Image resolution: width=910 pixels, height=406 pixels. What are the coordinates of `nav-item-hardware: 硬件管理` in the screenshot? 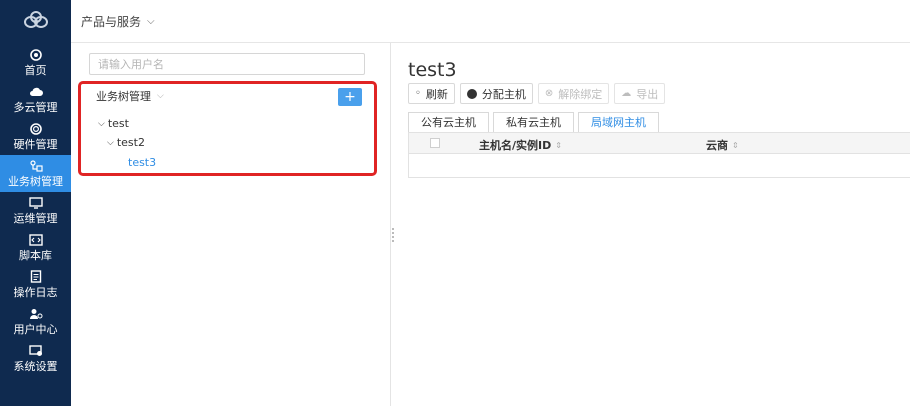 It's located at (35, 136).